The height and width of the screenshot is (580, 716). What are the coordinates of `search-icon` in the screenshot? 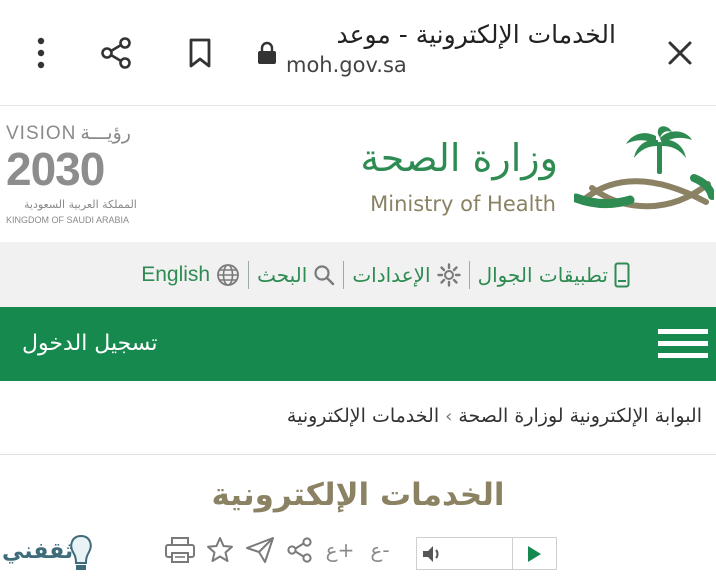 It's located at (324, 274).